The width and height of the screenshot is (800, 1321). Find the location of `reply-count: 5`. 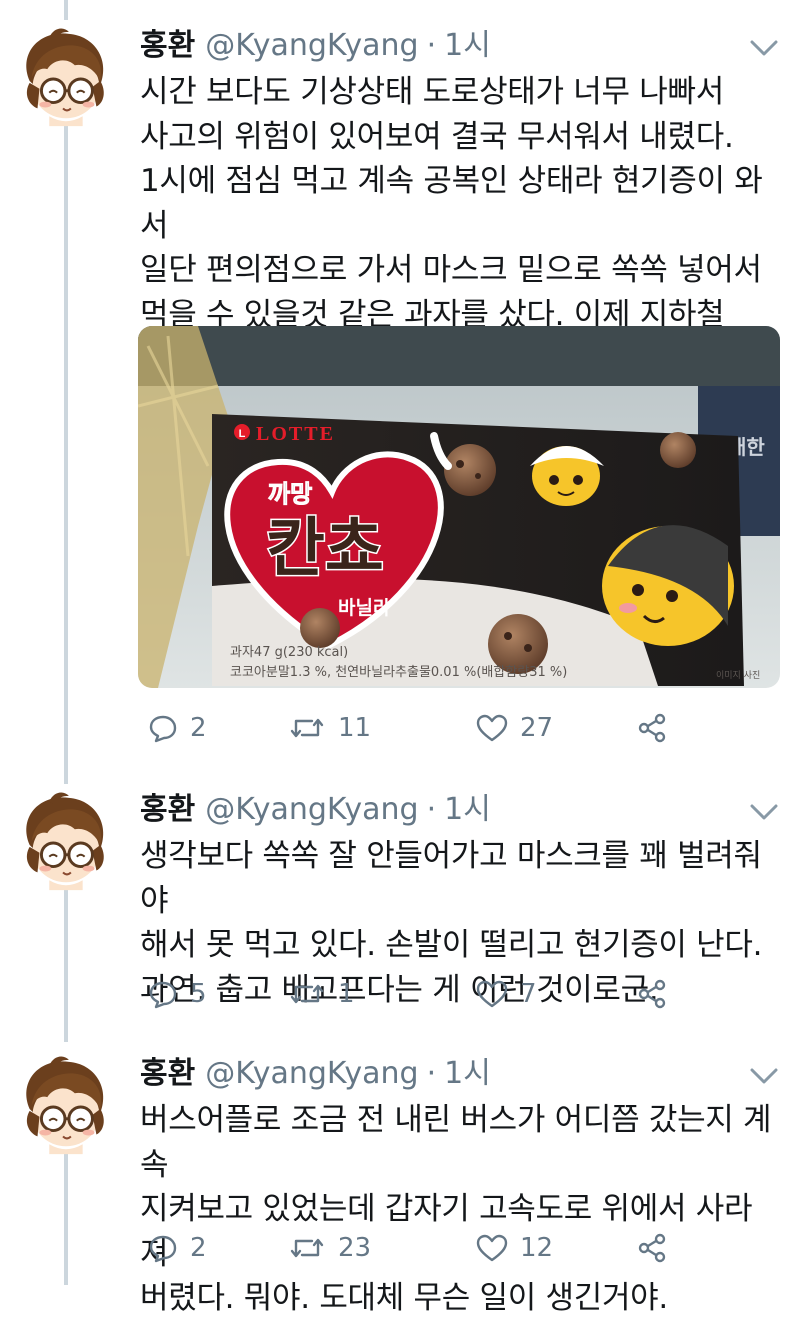

reply-count: 5 is located at coordinates (198, 994).